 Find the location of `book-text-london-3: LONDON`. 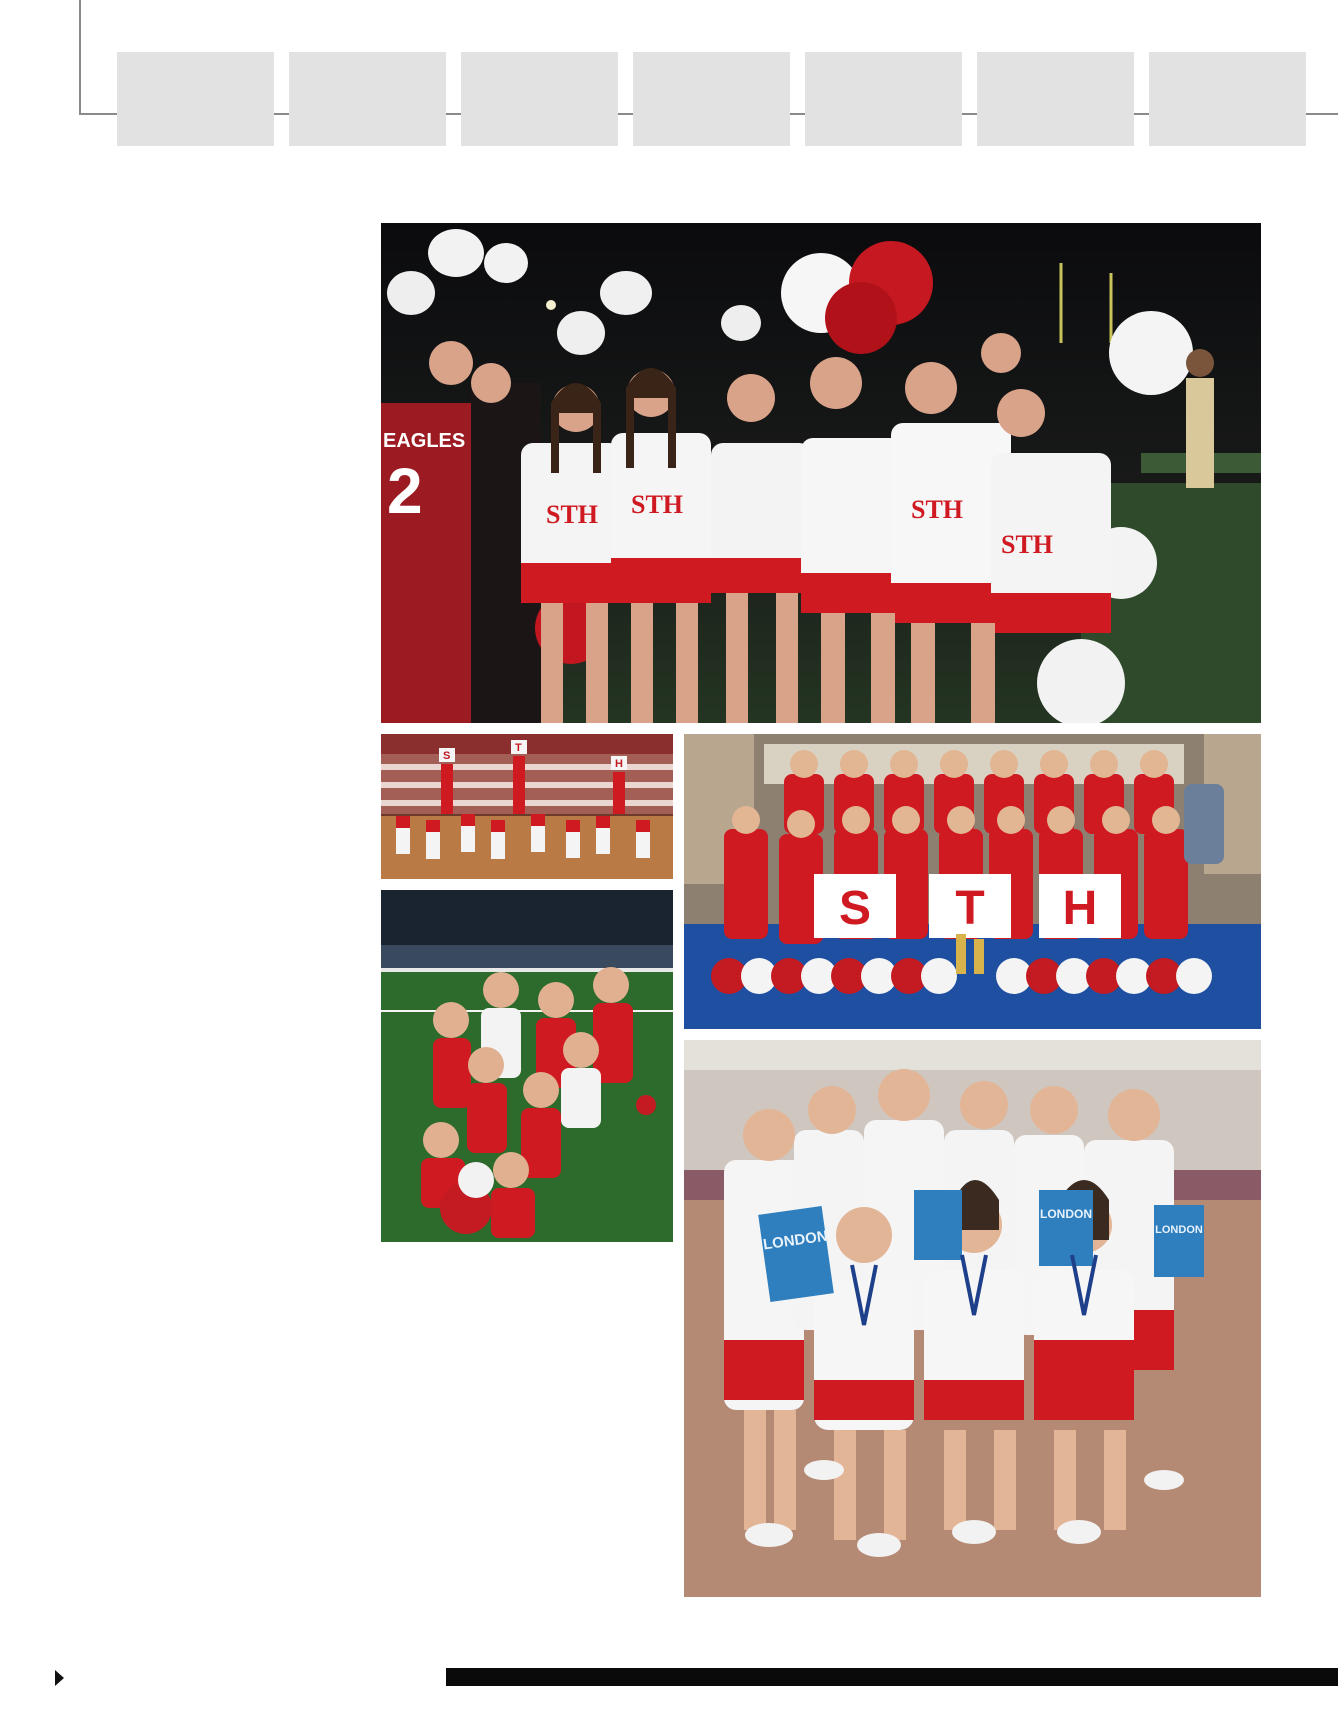

book-text-london-3: LONDON is located at coordinates (1179, 1230).